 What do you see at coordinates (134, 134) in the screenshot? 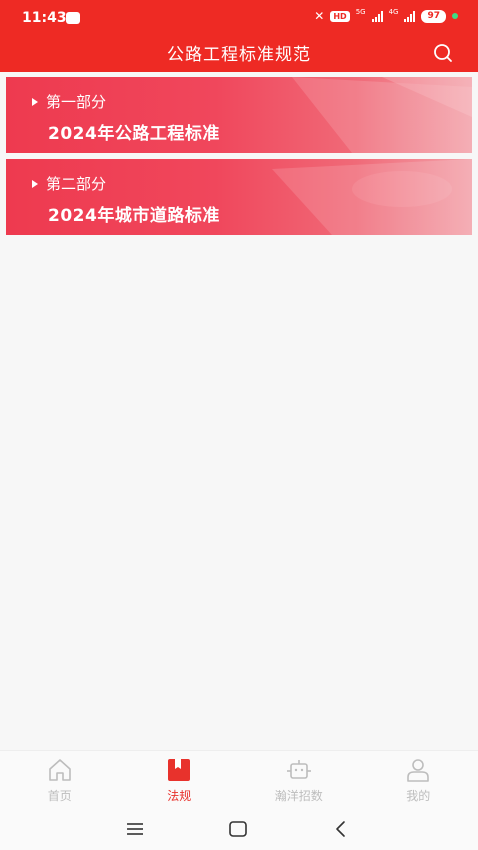
I see `card-title: 2024年公路工程标准` at bounding box center [134, 134].